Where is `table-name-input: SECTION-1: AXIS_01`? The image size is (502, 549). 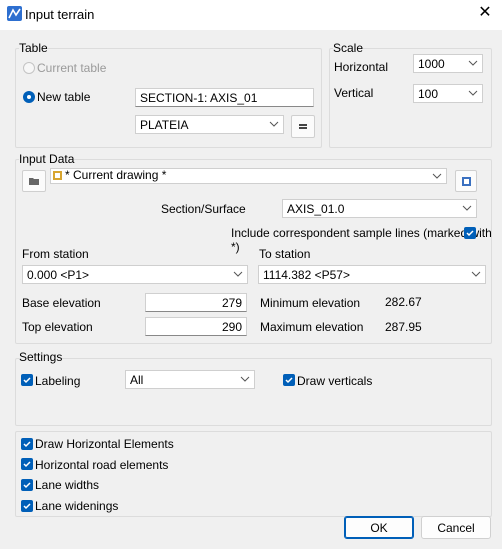
table-name-input: SECTION-1: AXIS_01 is located at coordinates (224, 97).